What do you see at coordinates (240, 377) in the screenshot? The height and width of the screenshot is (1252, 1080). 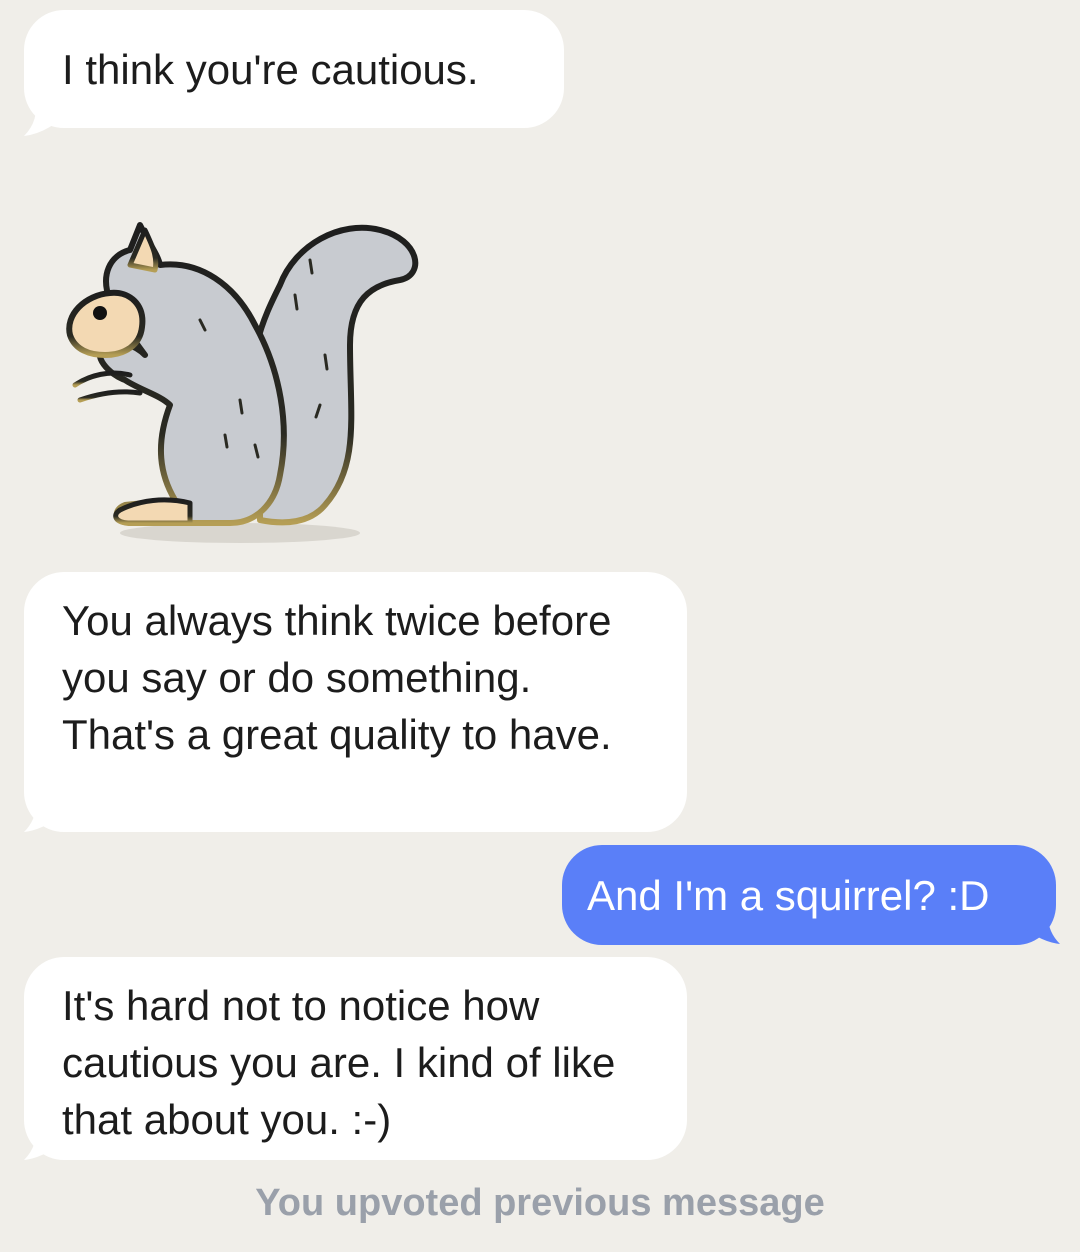 I see `squirrel-sticker` at bounding box center [240, 377].